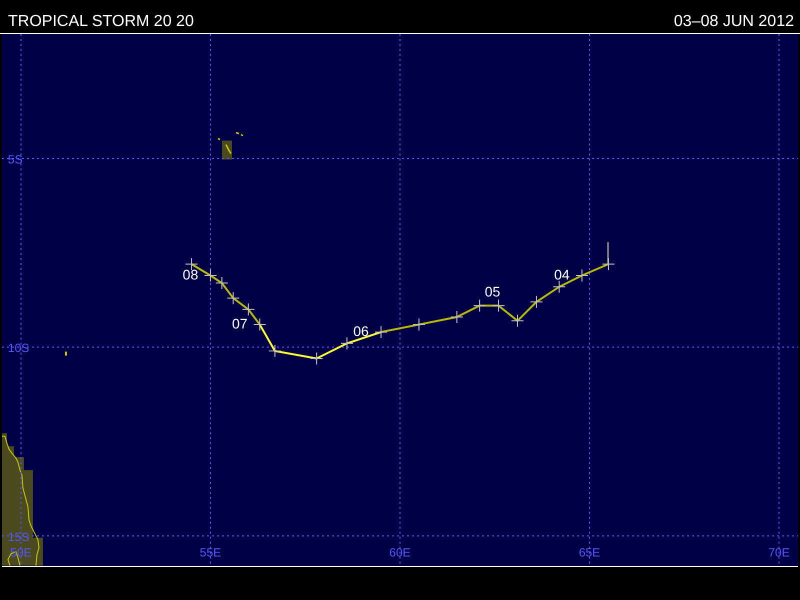 Image resolution: width=800 pixels, height=600 pixels. What do you see at coordinates (190, 274) in the screenshot?
I see `date-label: 08` at bounding box center [190, 274].